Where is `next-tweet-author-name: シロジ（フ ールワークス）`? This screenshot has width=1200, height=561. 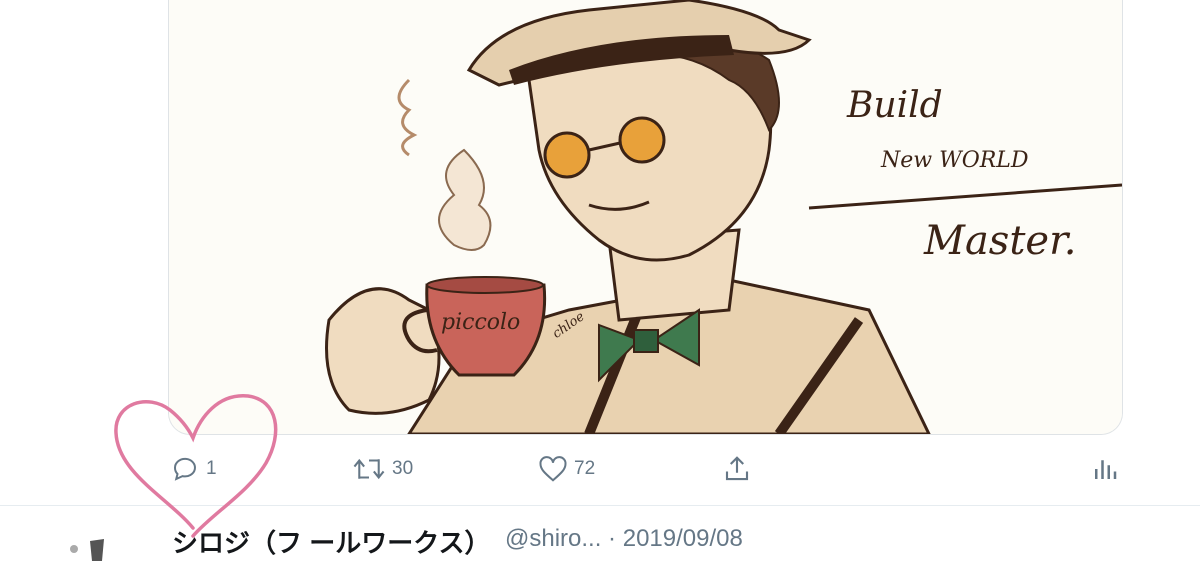
next-tweet-author-name: シロジ（フ ールワークス） is located at coordinates (331, 541).